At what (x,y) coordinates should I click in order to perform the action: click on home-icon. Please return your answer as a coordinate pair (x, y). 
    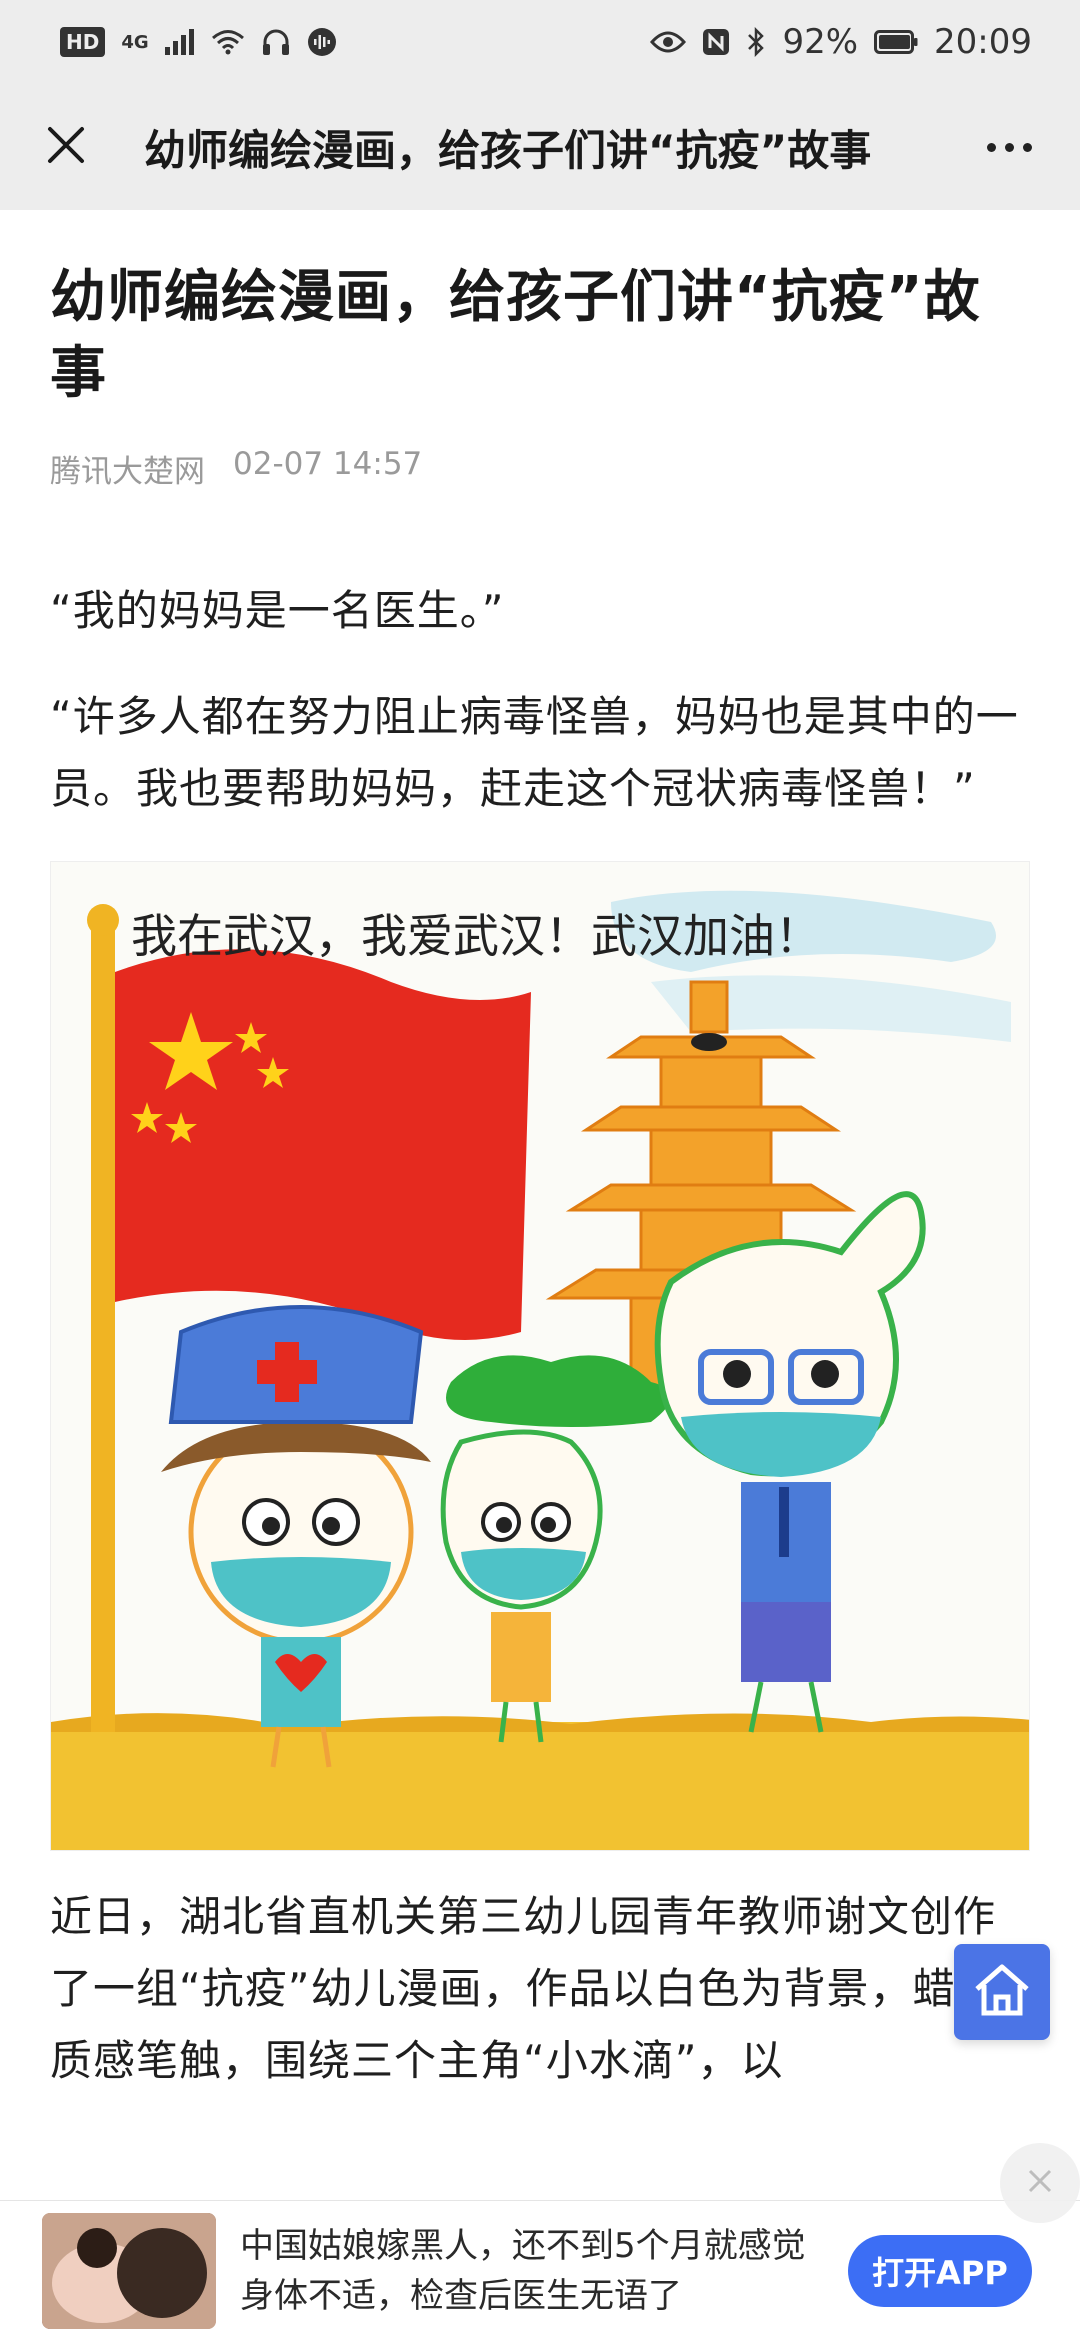
    Looking at the image, I should click on (1002, 1992).